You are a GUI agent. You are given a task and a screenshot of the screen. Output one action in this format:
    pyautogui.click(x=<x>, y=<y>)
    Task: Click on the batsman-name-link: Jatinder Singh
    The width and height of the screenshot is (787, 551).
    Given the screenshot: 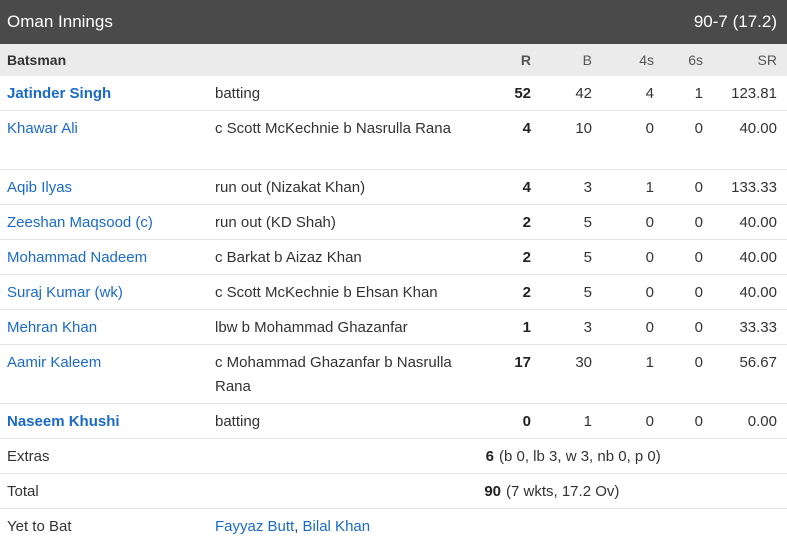 What is the action you would take?
    pyautogui.click(x=59, y=93)
    